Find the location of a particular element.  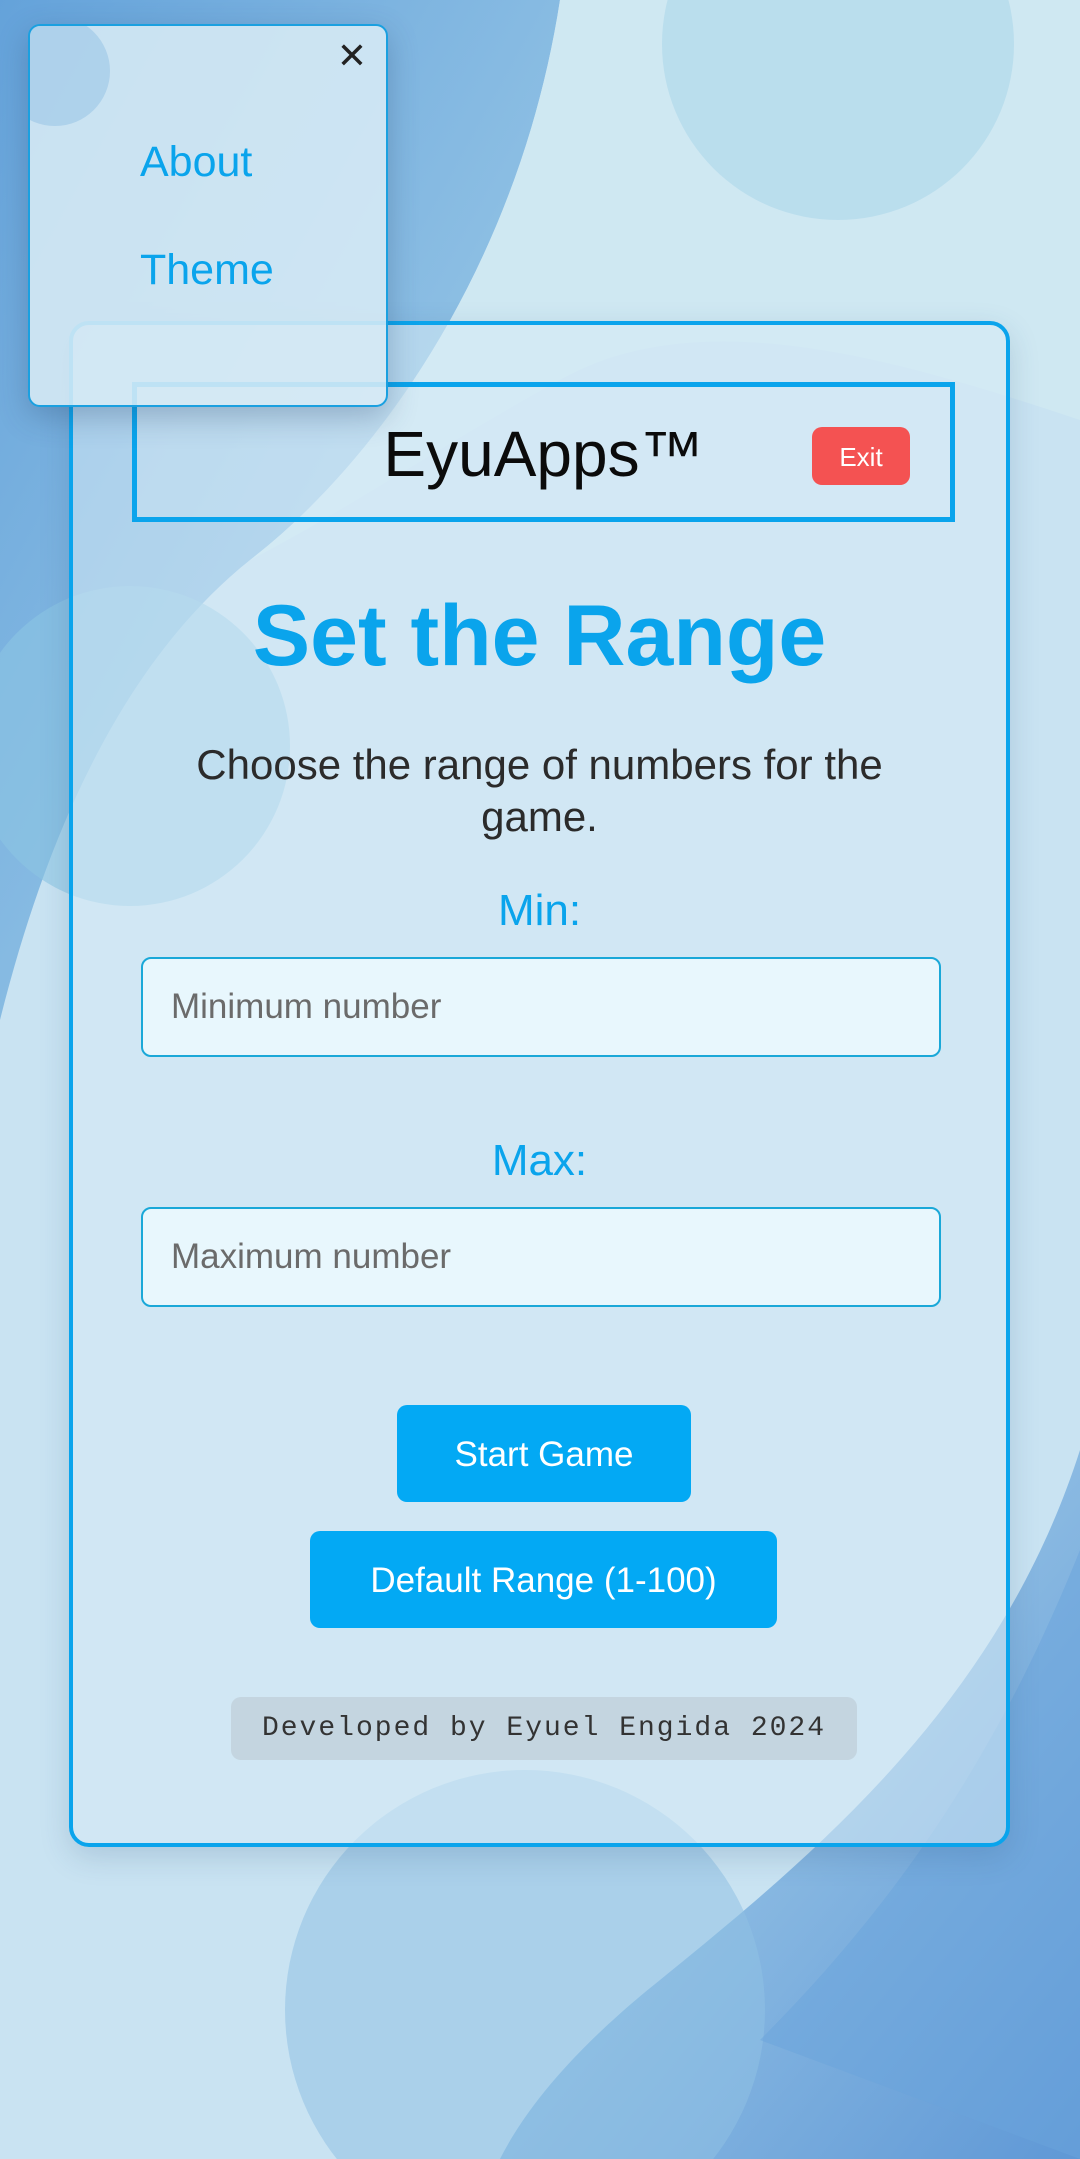

menu-item-about: About is located at coordinates (196, 162).